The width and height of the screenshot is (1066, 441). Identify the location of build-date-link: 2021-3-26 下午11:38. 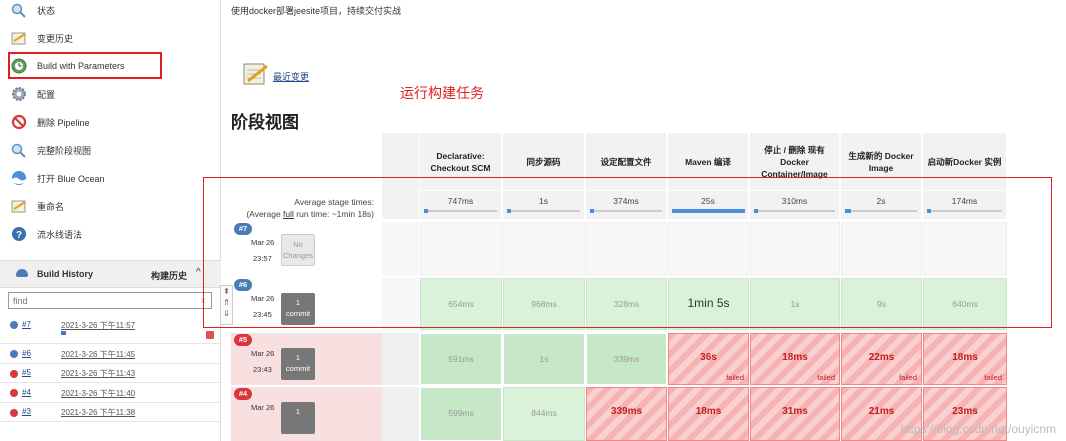
(98, 412).